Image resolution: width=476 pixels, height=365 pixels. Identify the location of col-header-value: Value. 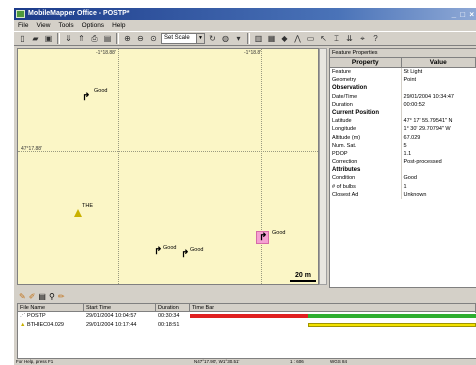
(438, 62).